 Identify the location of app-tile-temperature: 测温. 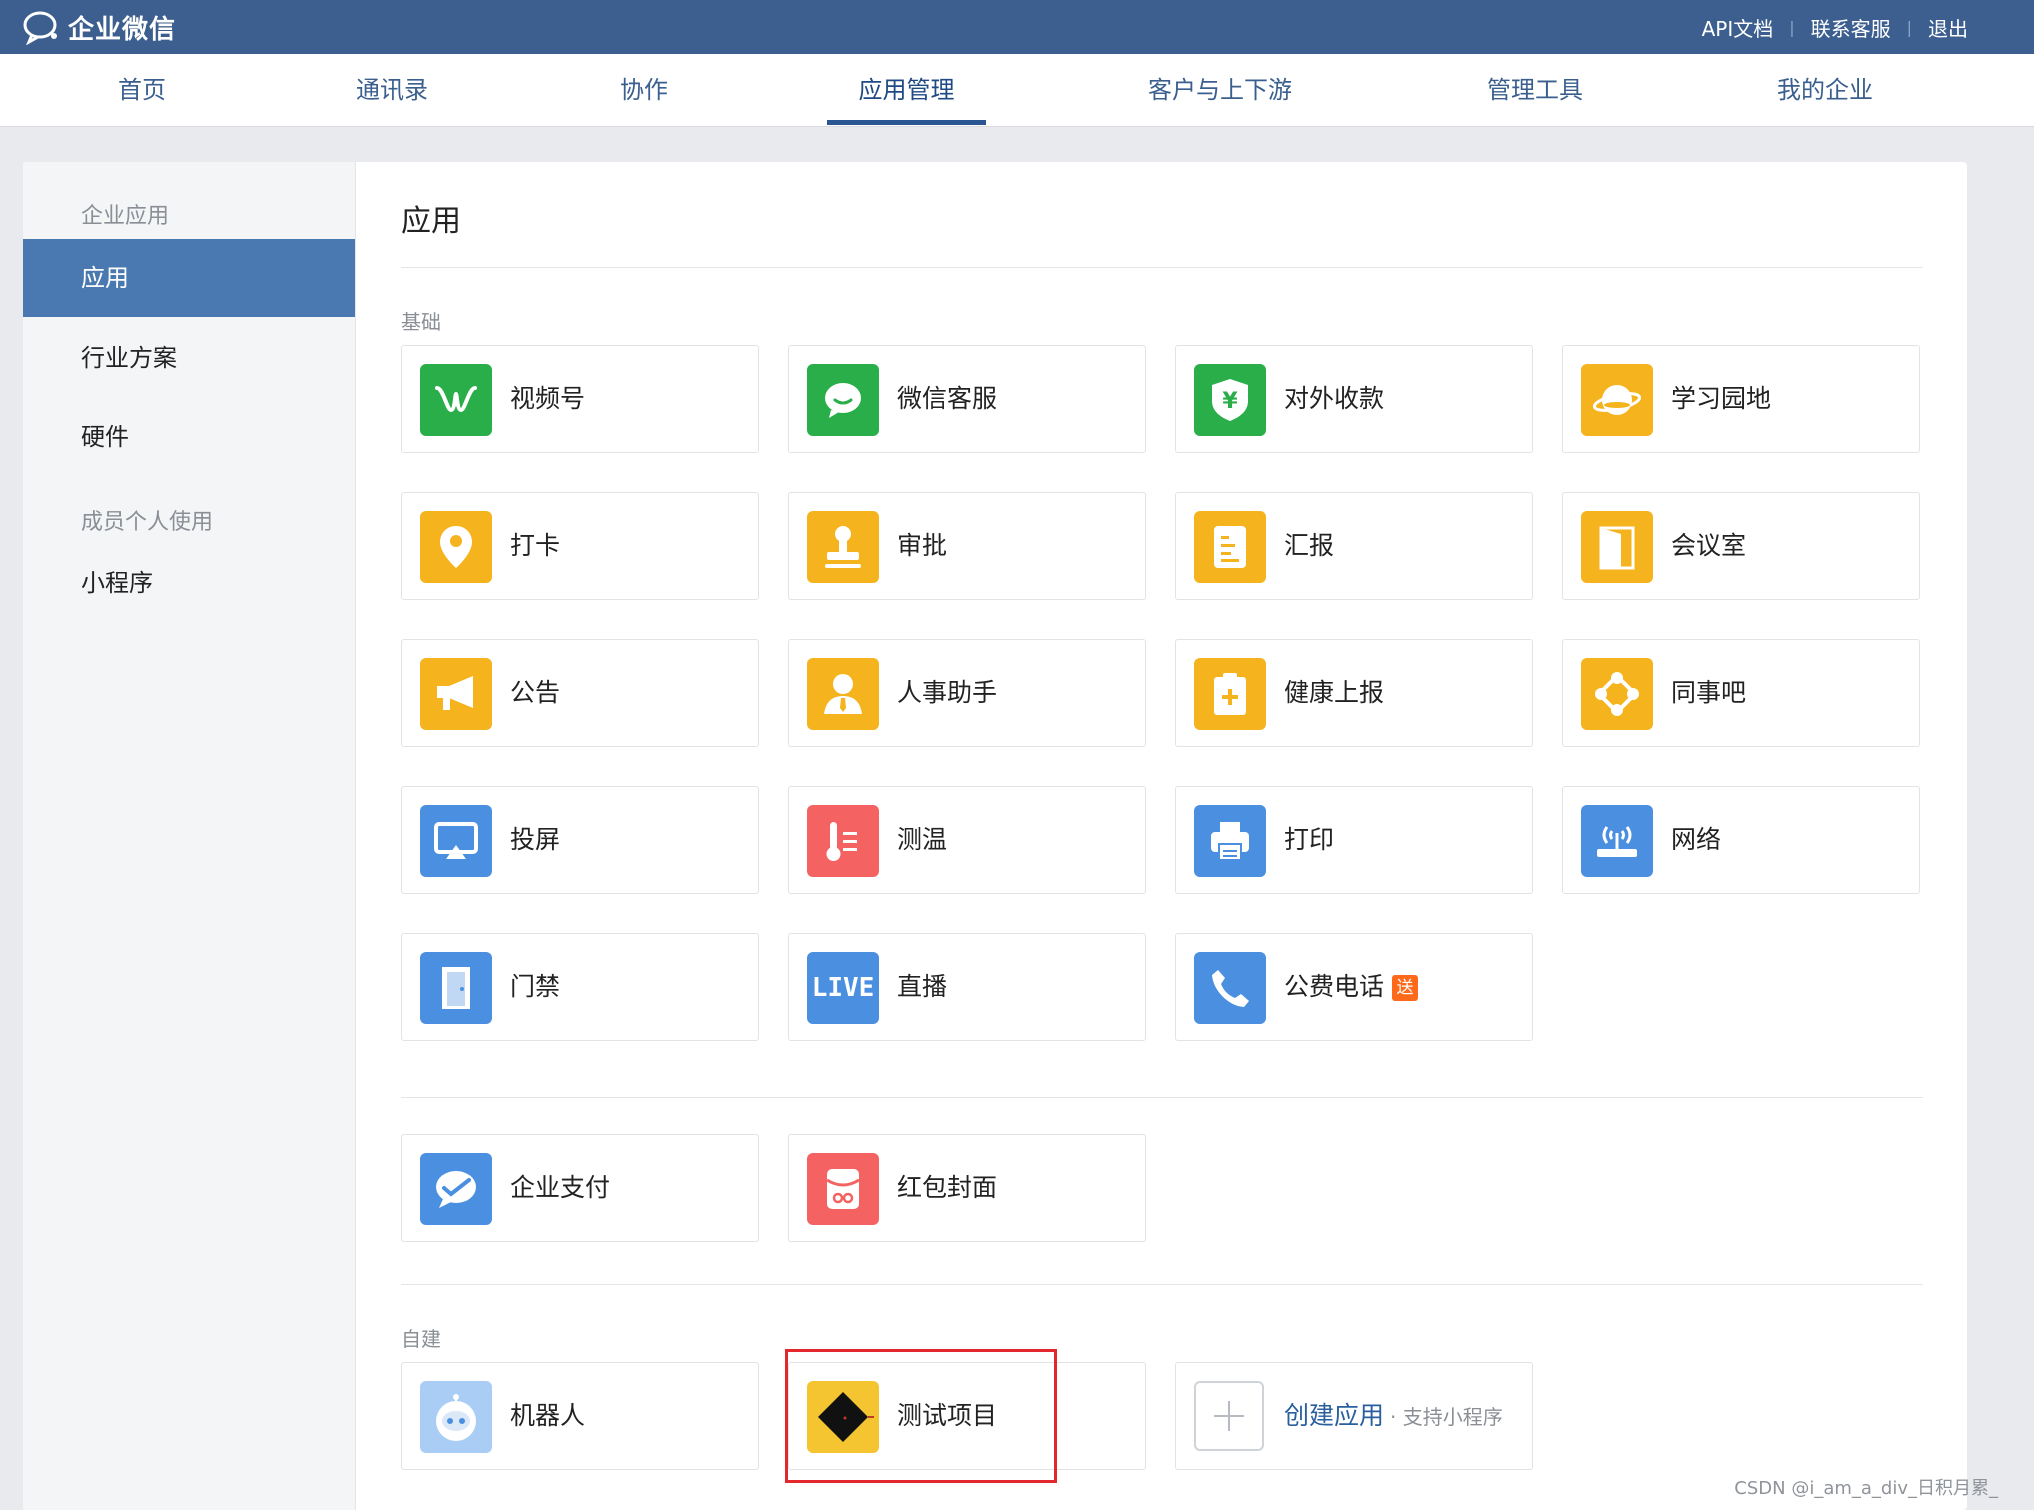
(967, 840).